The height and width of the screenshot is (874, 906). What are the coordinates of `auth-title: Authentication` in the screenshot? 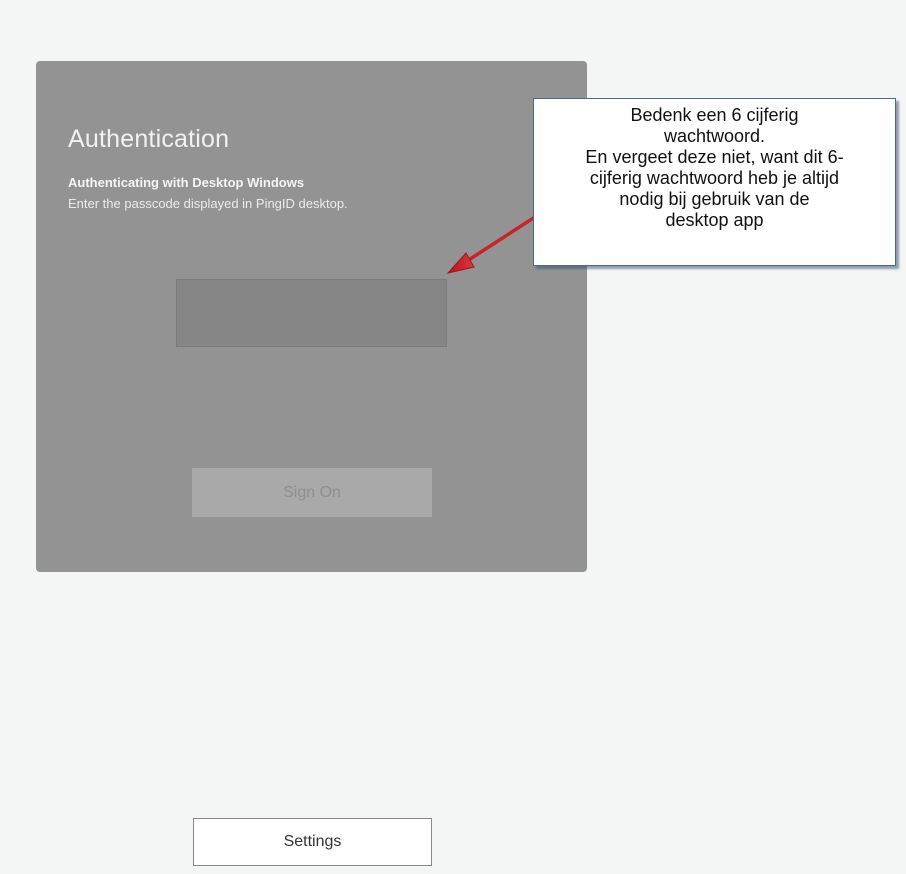 It's located at (149, 139).